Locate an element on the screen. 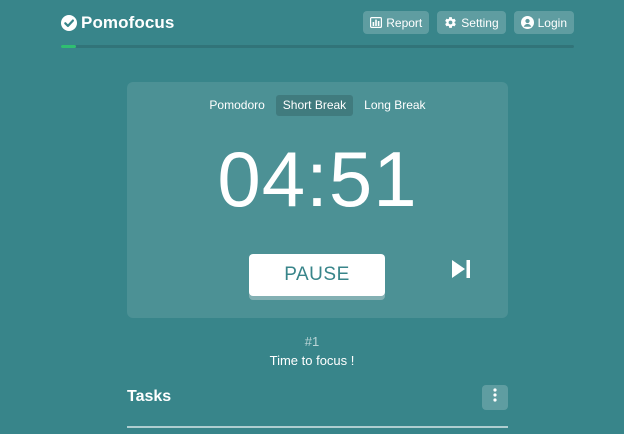 The width and height of the screenshot is (624, 434). logo: Pomofocus is located at coordinates (117, 23).